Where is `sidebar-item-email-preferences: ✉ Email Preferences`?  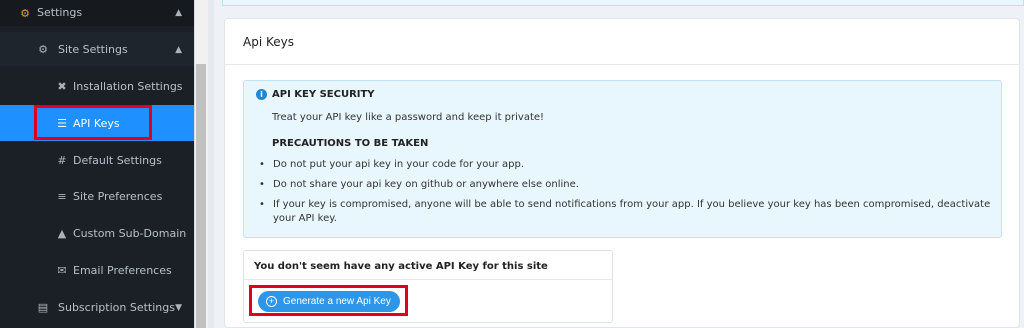
sidebar-item-email-preferences: ✉ Email Preferences is located at coordinates (97, 270).